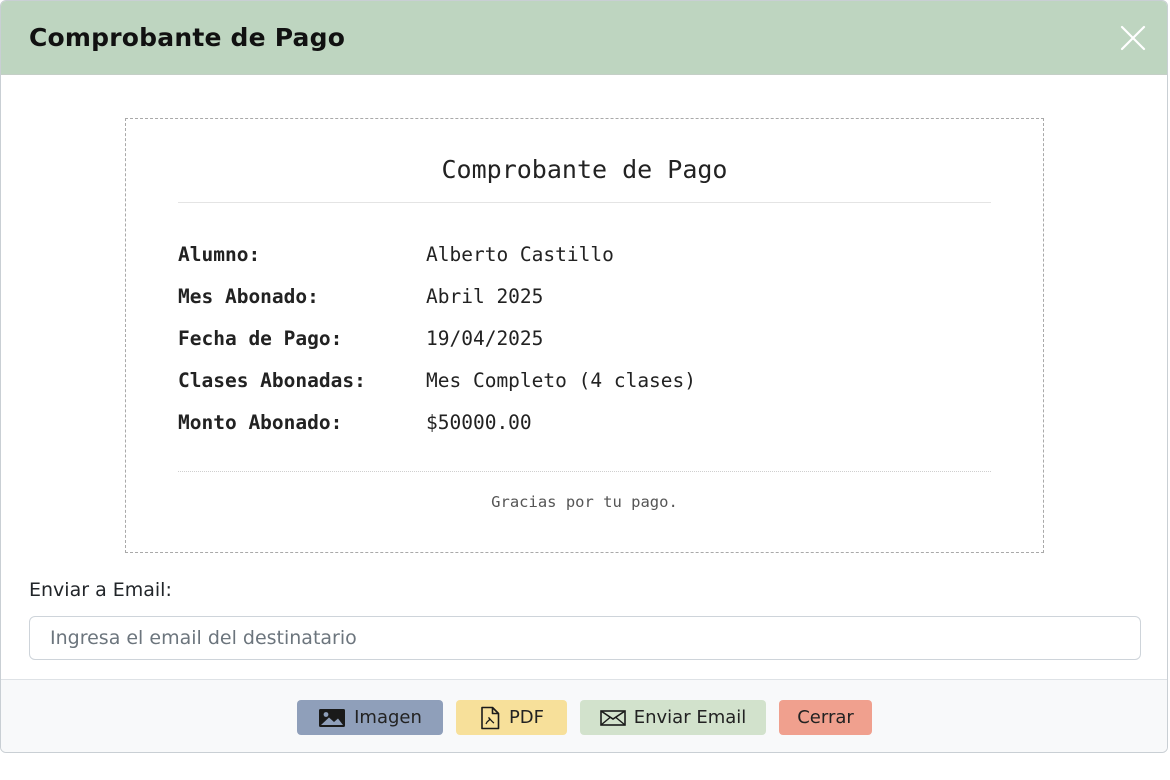 The image size is (1170, 780). I want to click on close-modal-button: Cerrar, so click(825, 717).